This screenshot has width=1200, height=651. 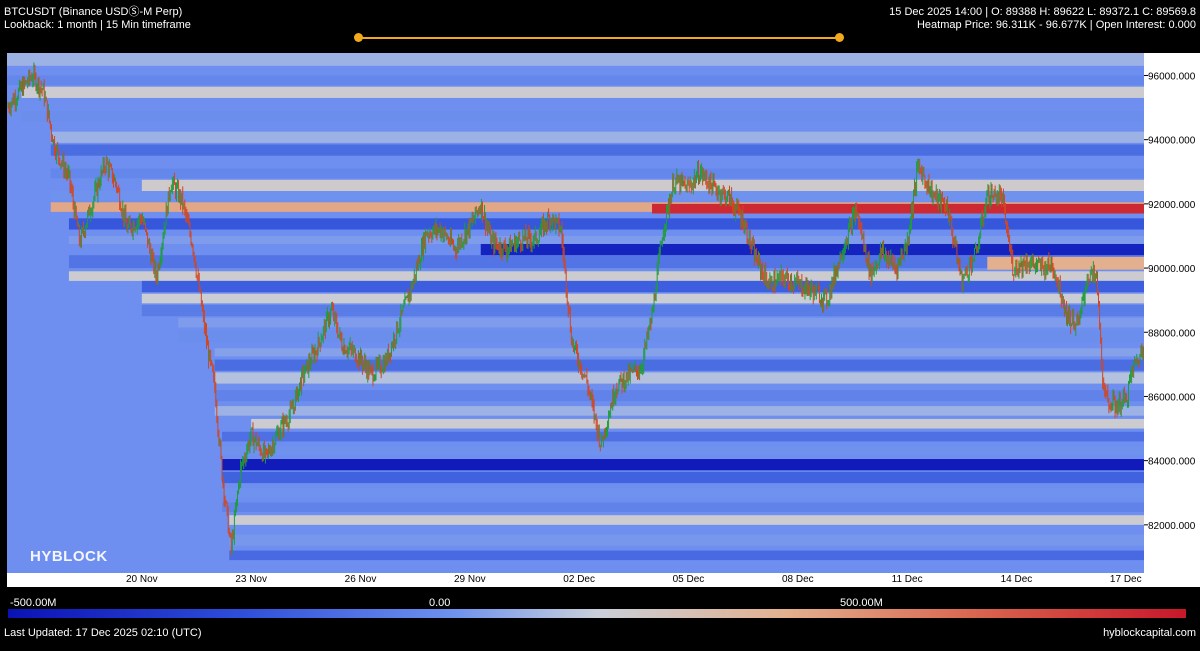 What do you see at coordinates (1172, 205) in the screenshot?
I see `y-tick-label: 92000.000` at bounding box center [1172, 205].